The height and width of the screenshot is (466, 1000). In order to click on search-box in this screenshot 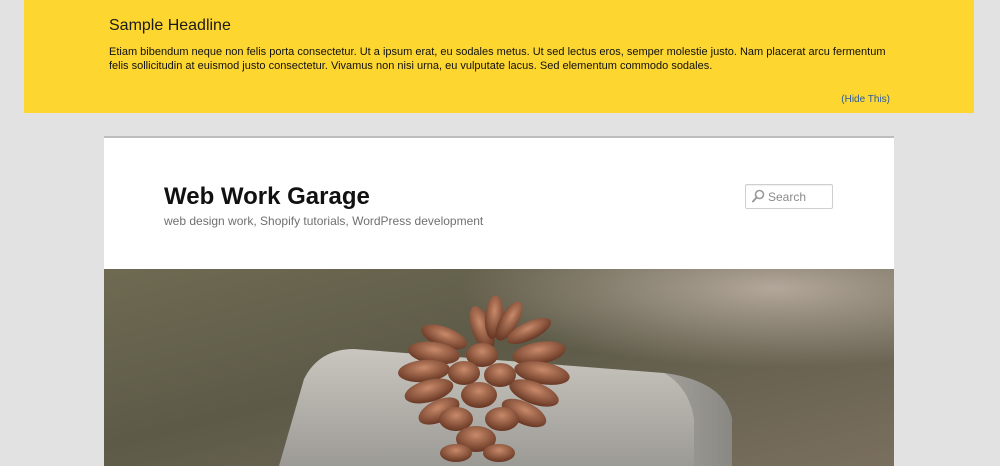, I will do `click(789, 196)`.